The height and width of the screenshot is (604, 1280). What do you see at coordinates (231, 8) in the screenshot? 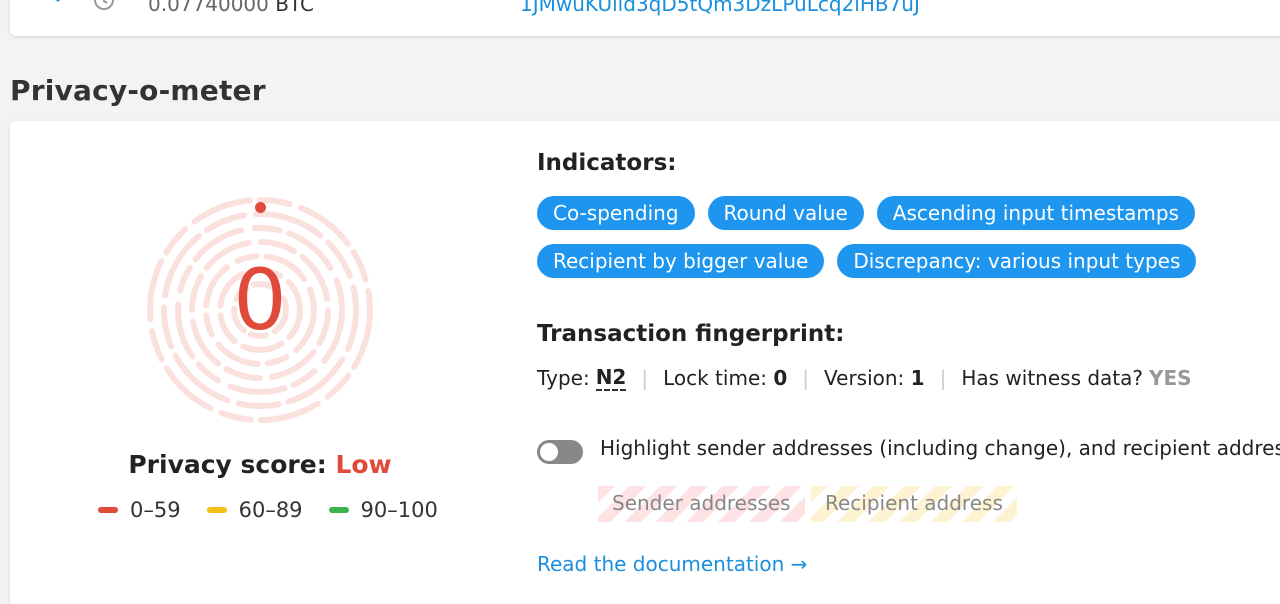
I see `transaction-amount: 0.07740000 BTC` at bounding box center [231, 8].